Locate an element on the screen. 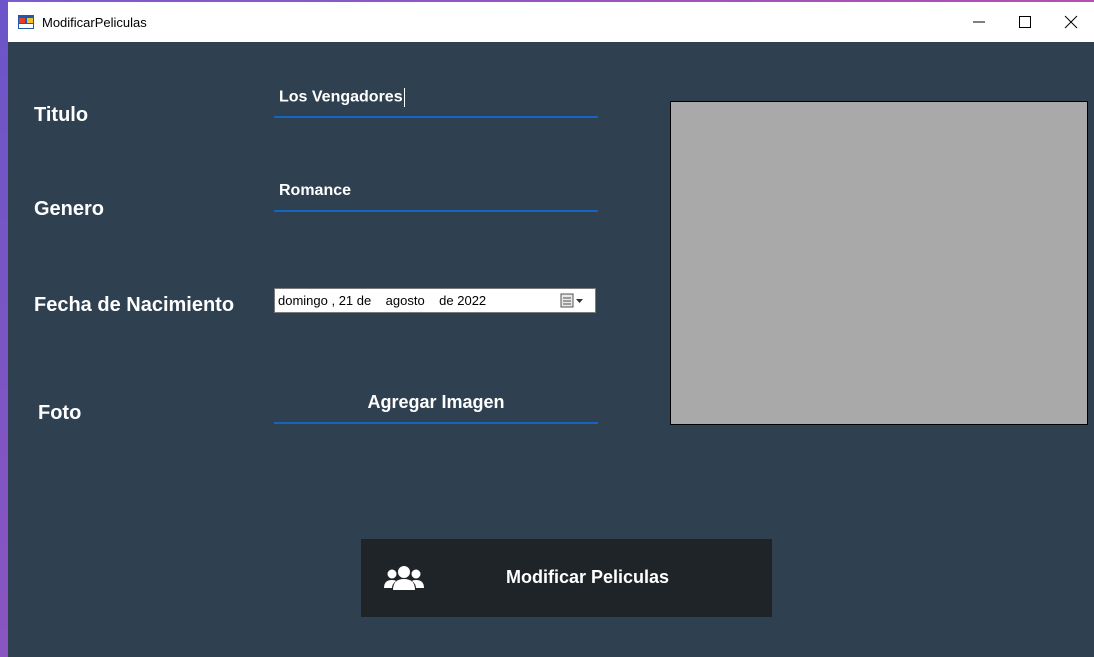 This screenshot has width=1094, height=657. agregar-imagen-button: Agregar Imagen is located at coordinates (436, 406).